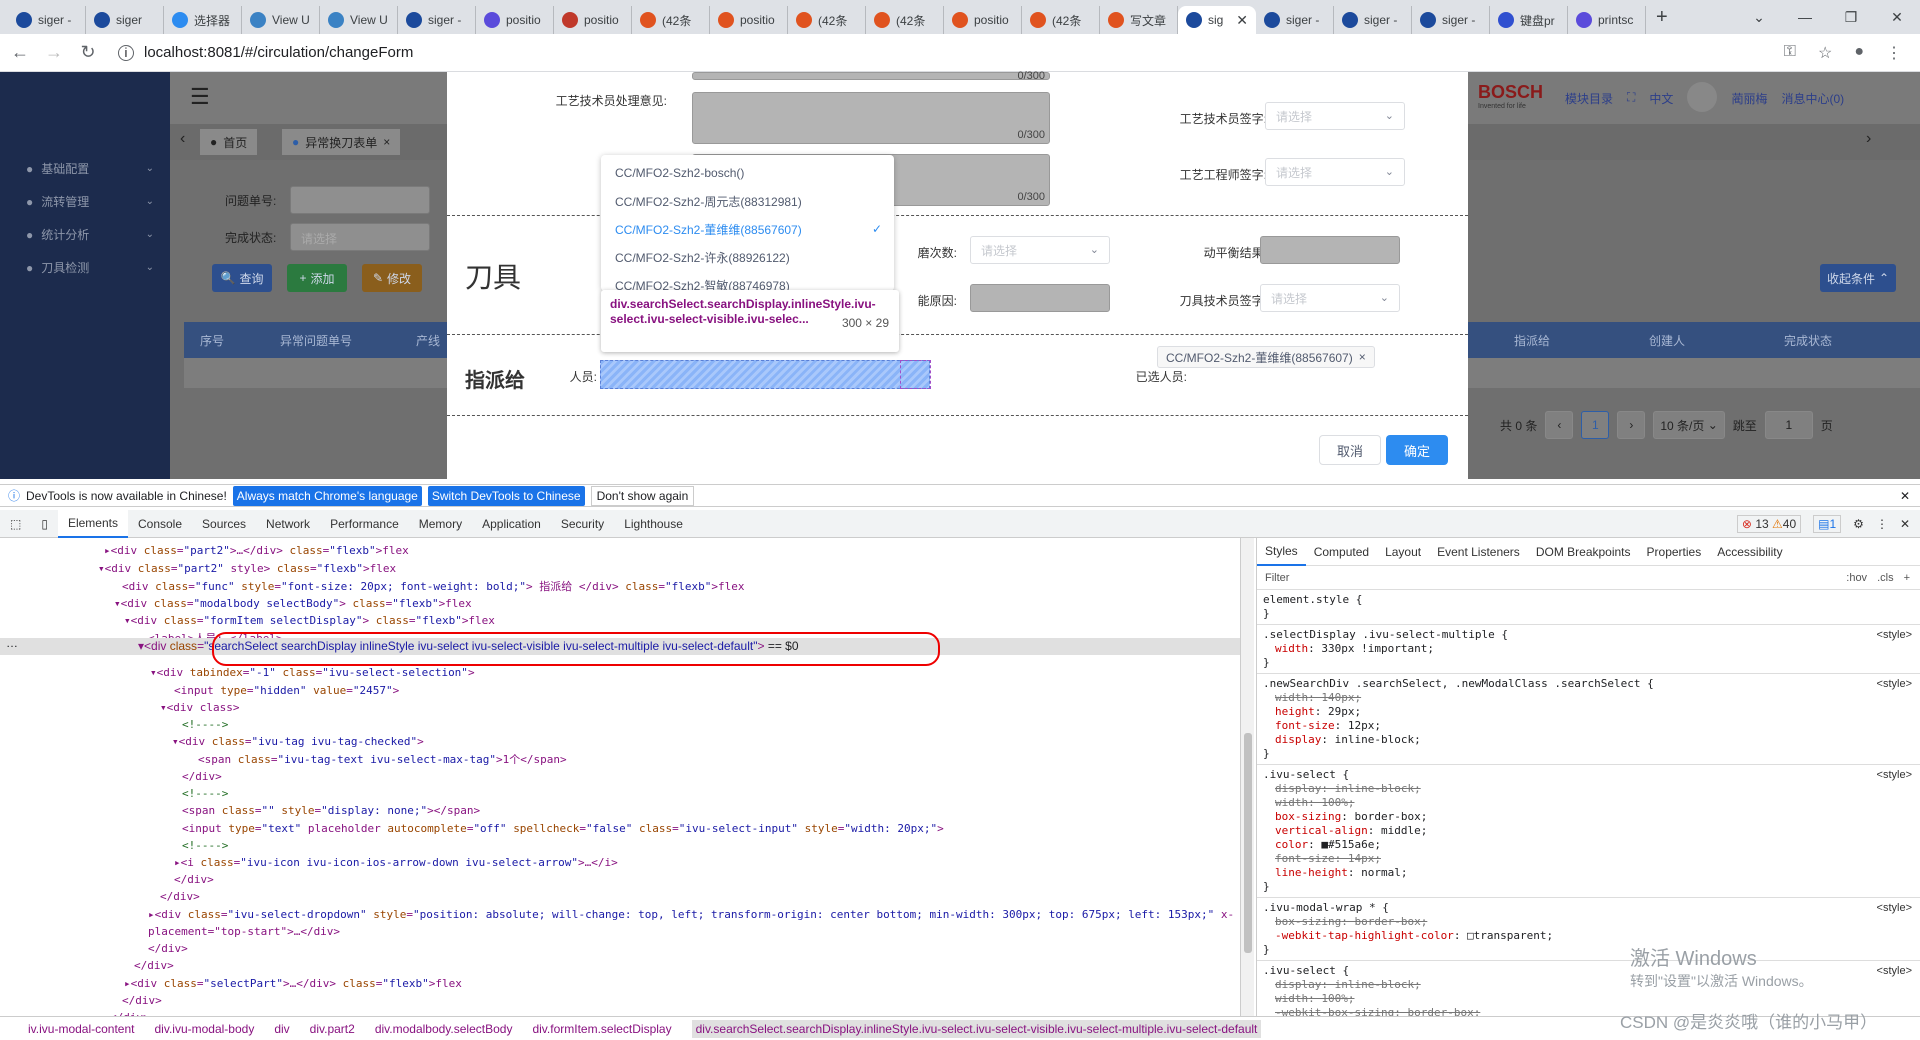 This screenshot has height=1040, width=1920. I want to click on tab-properties: Properties, so click(1674, 552).